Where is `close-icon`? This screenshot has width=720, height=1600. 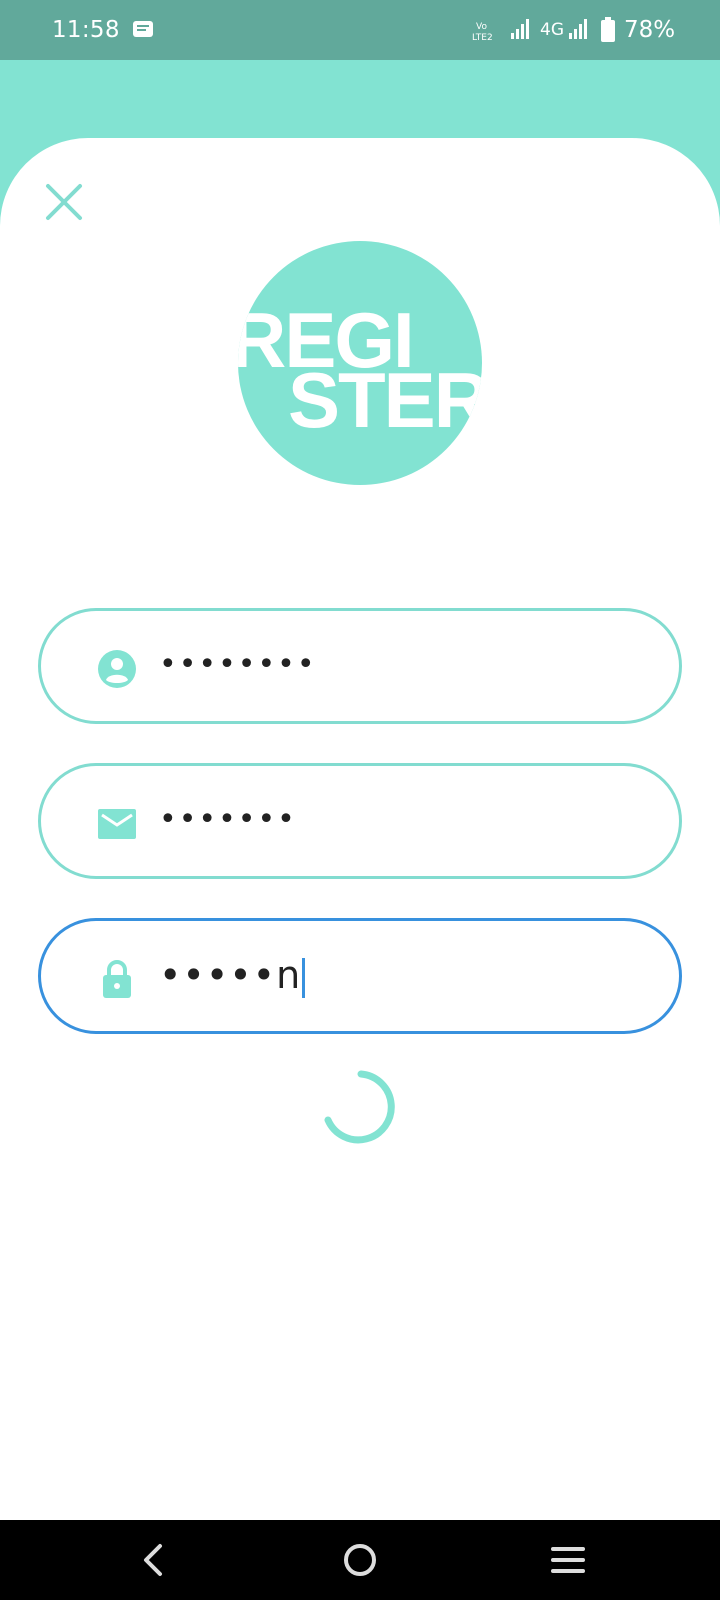
close-icon is located at coordinates (64, 202).